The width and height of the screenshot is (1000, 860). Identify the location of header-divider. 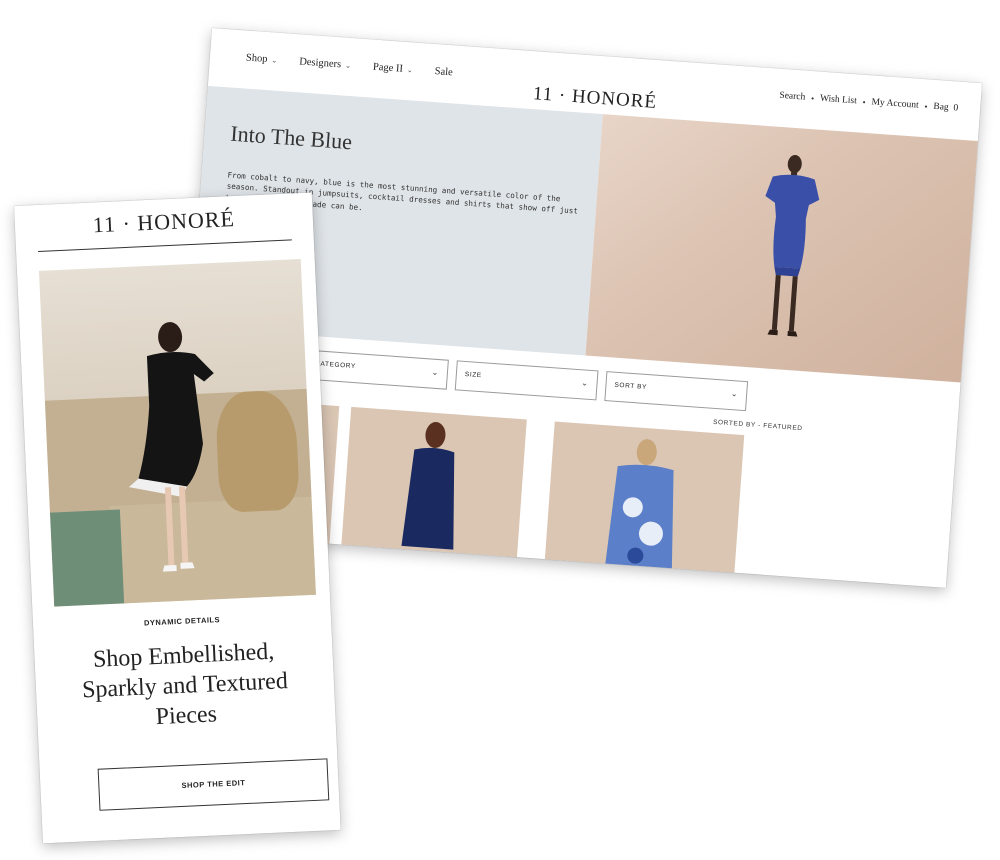
(165, 245).